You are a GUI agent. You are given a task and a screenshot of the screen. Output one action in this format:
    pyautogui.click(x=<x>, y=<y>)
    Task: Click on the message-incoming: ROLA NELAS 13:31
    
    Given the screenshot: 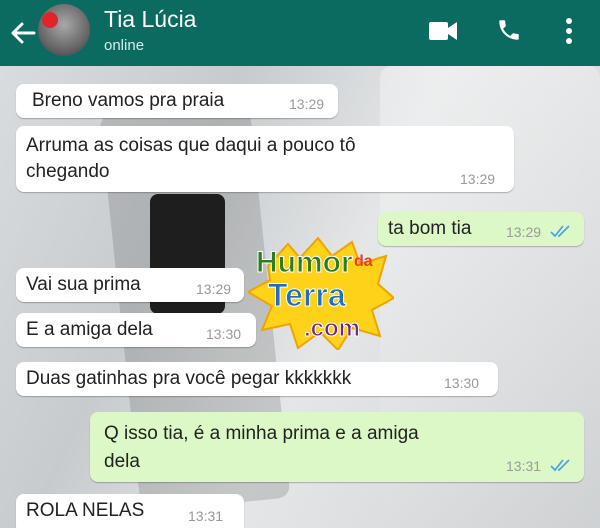 What is the action you would take?
    pyautogui.click(x=130, y=511)
    